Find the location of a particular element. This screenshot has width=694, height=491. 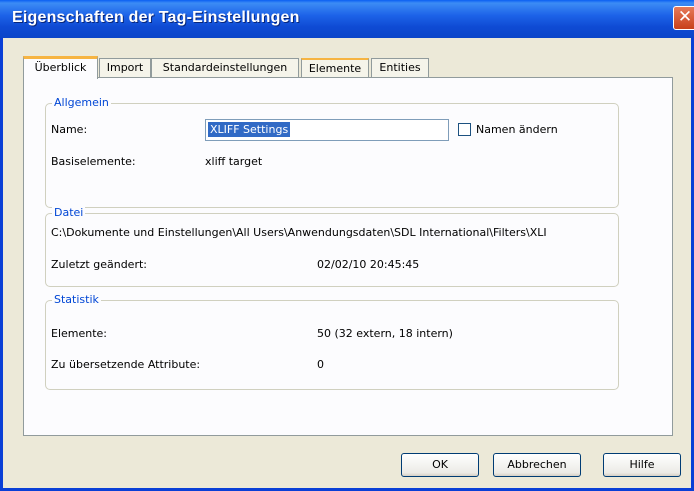

elements-label: Elemente: is located at coordinates (79, 333).